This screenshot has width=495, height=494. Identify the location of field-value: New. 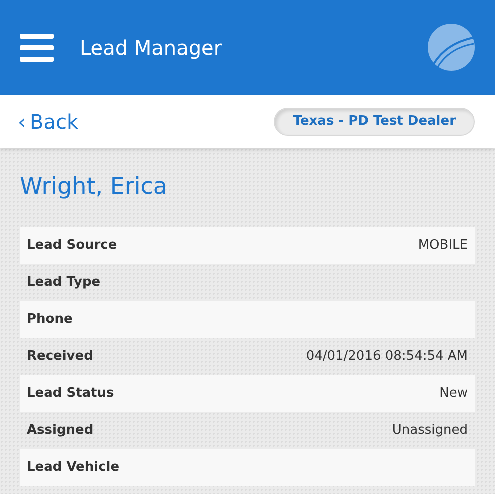
(454, 393).